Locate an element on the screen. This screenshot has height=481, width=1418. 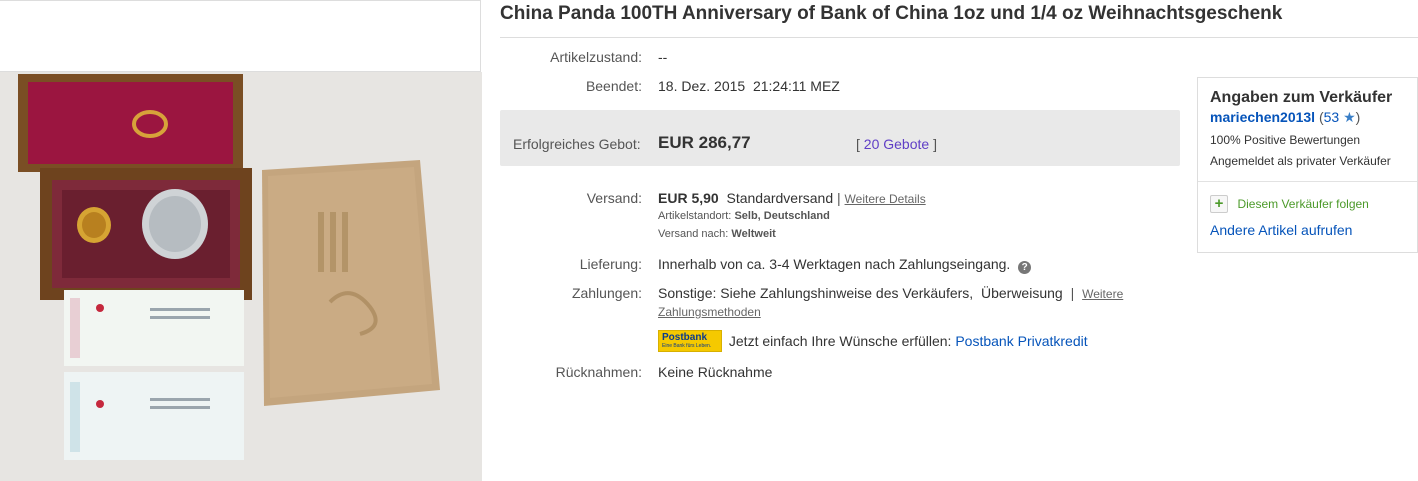
follow-seller-label: Diesem Verkäufer folgen is located at coordinates (1303, 204).